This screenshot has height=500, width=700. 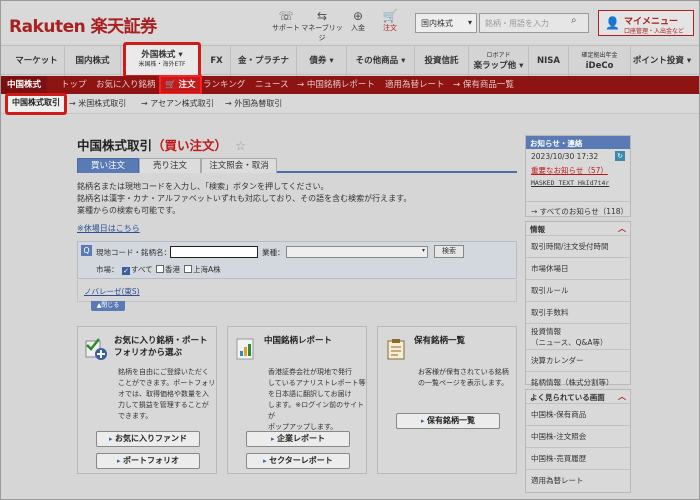 I want to click on nav-other-products: その他商品 ▾, so click(x=381, y=61).